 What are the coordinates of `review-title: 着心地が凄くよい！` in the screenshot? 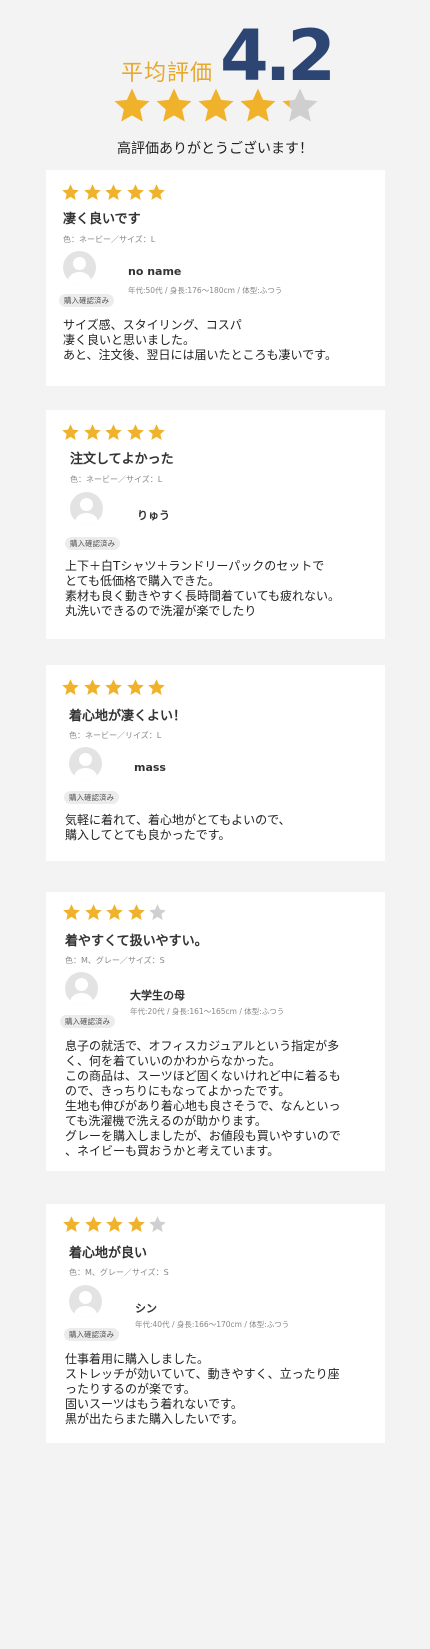 It's located at (128, 716).